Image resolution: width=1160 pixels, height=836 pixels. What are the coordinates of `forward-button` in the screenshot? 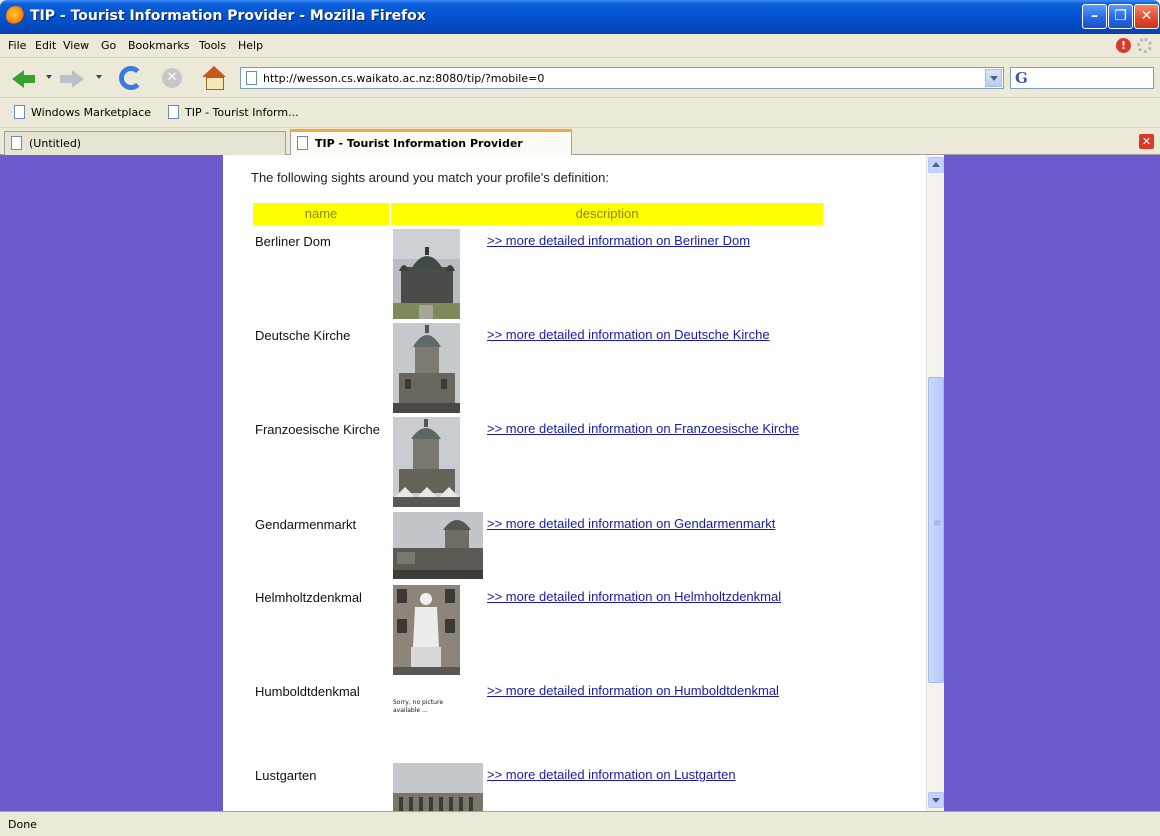 It's located at (73, 78).